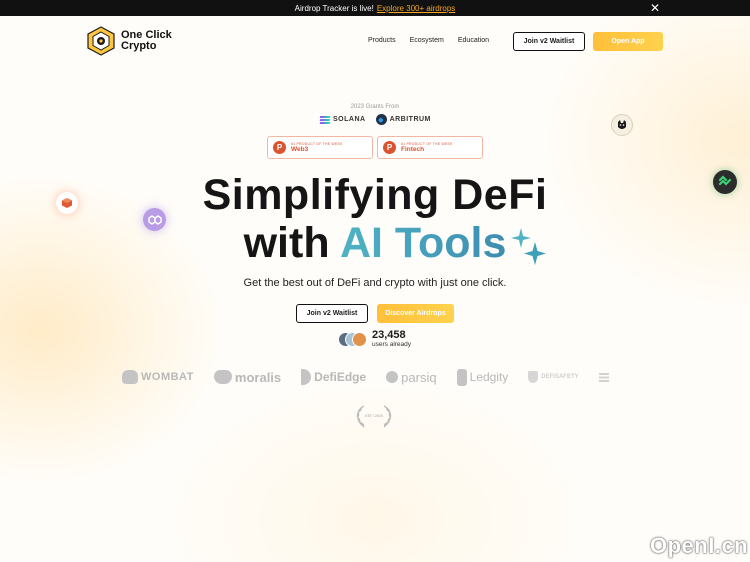 The image size is (750, 562). I want to click on partner-defisafety-label: DEFISAFETY, so click(560, 377).